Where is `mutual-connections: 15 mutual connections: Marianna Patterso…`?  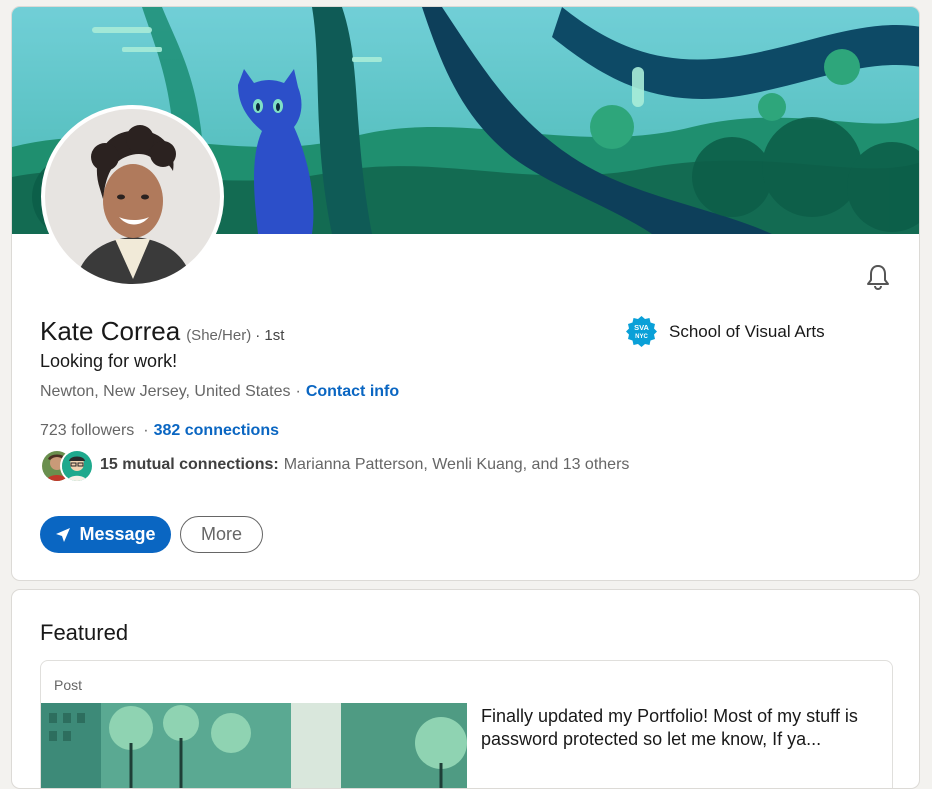
mutual-connections: 15 mutual connections: Marianna Patterso… is located at coordinates (335, 465).